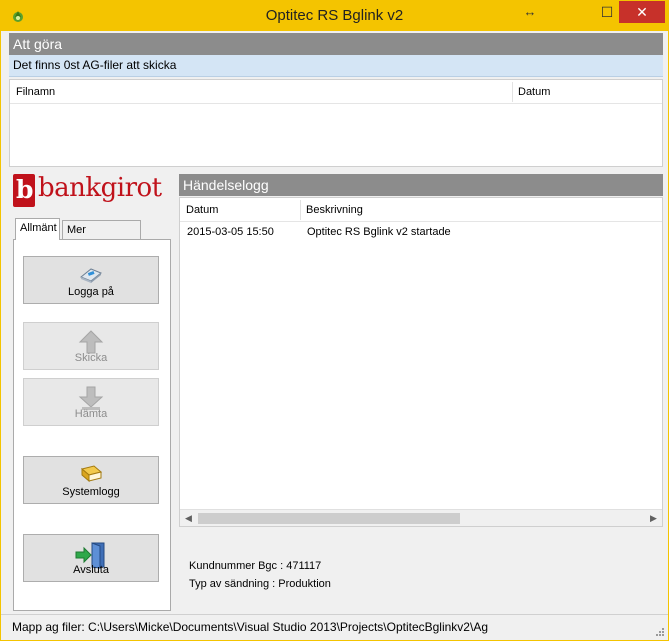 The image size is (669, 641). What do you see at coordinates (336, 66) in the screenshot?
I see `todo-status-text: Det finns 0st AG-filer att skicka` at bounding box center [336, 66].